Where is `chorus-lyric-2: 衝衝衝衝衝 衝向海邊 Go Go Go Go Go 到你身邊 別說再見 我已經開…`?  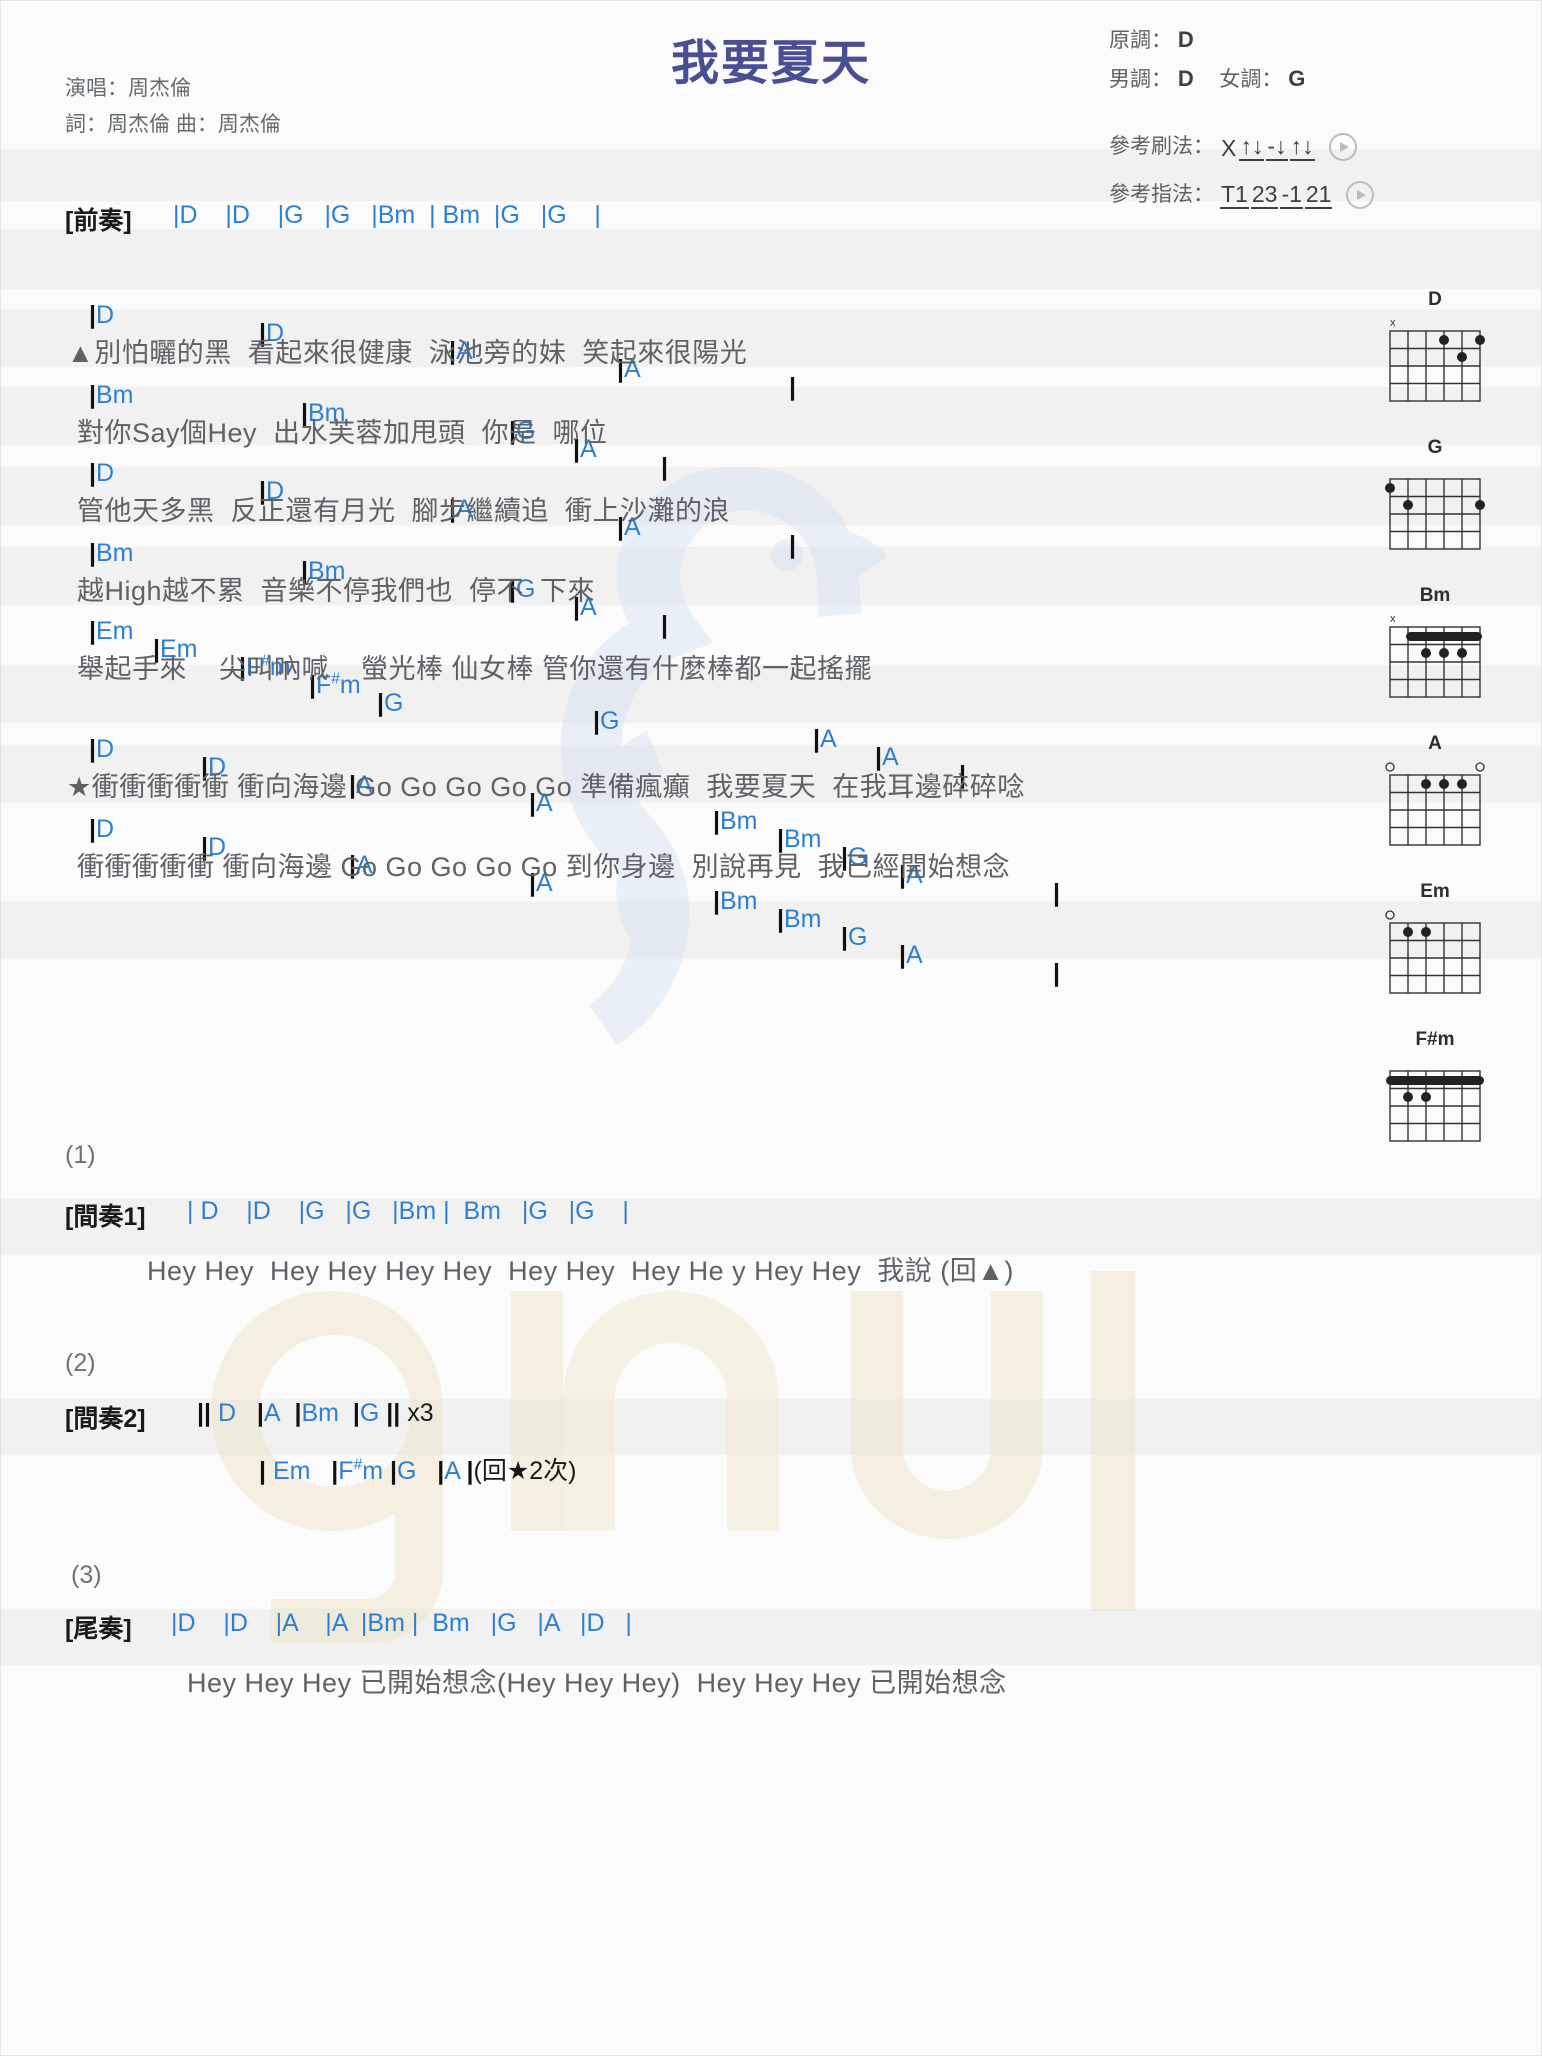
chorus-lyric-2: 衝衝衝衝衝 衝向海邊 Go Go Go Go Go 到你身邊 別說再見 我已經開… is located at coordinates (544, 867).